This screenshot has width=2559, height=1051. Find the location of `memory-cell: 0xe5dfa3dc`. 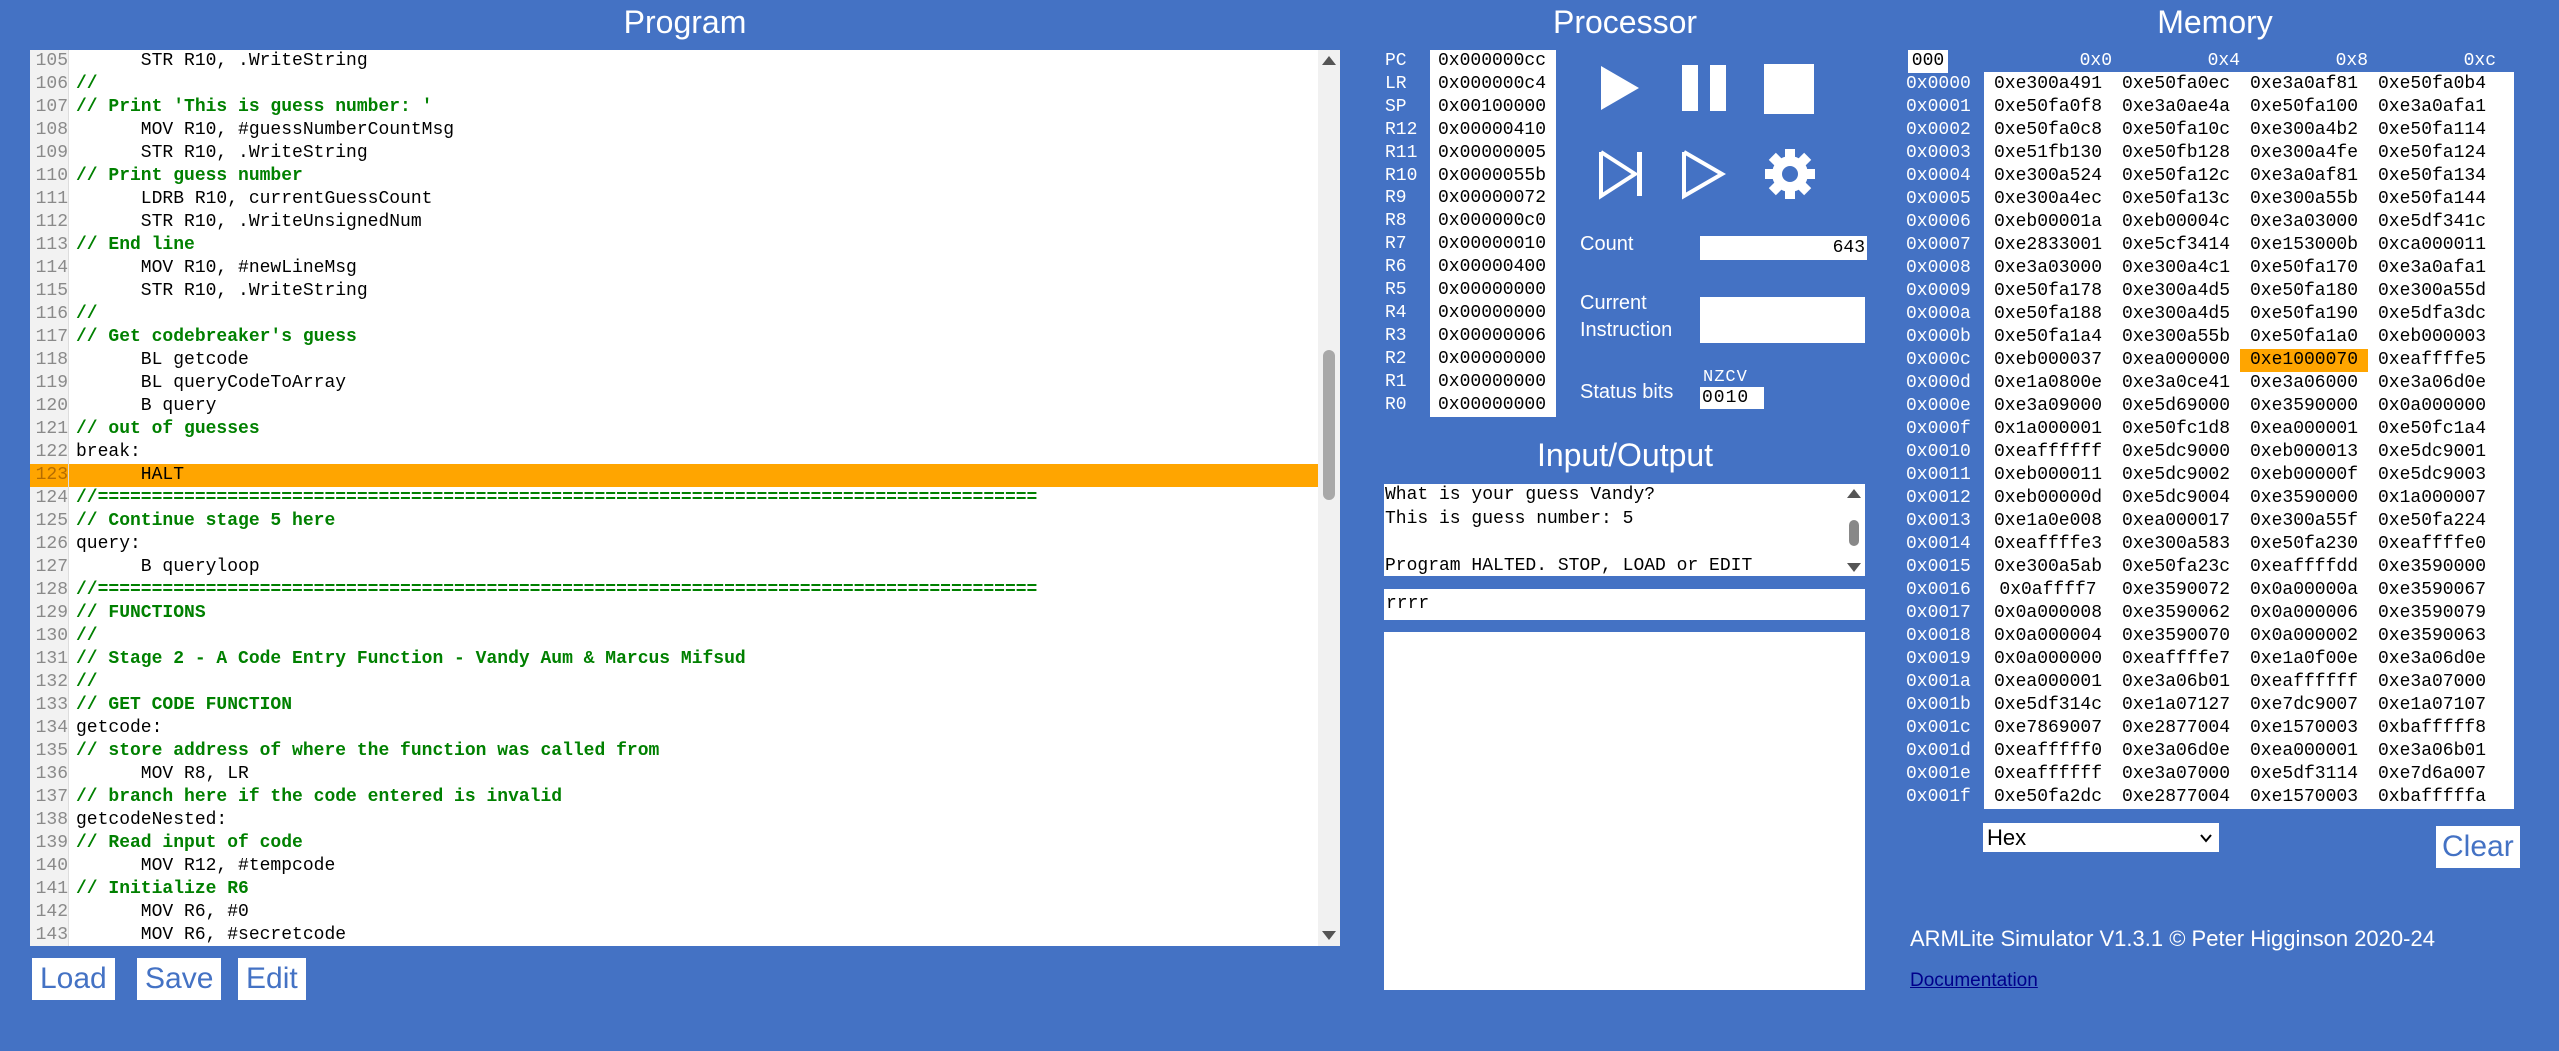

memory-cell: 0xe5dfa3dc is located at coordinates (2432, 314).